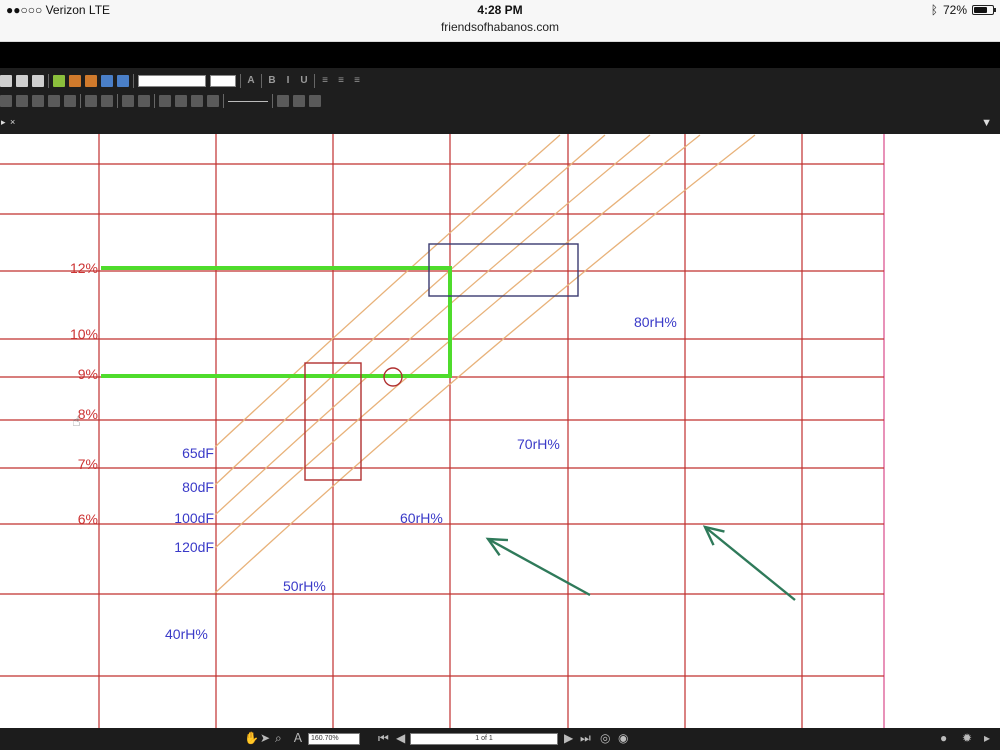 Image resolution: width=1000 pixels, height=750 pixels. What do you see at coordinates (299, 101) in the screenshot?
I see `table-icon` at bounding box center [299, 101].